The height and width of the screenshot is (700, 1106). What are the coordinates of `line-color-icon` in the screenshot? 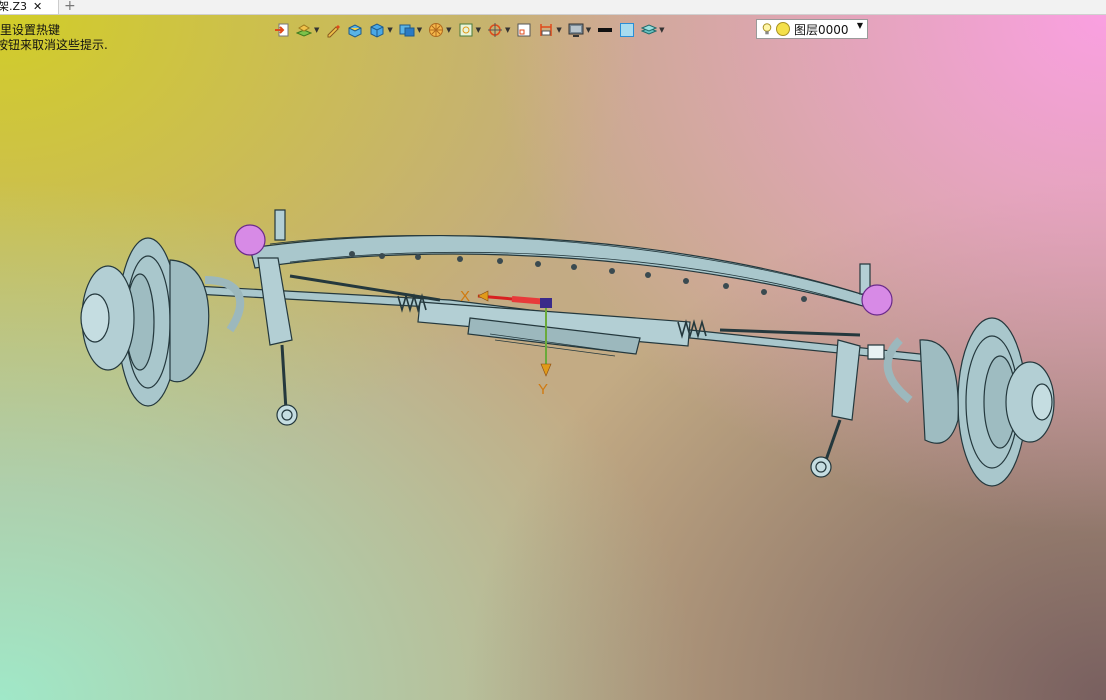 It's located at (605, 30).